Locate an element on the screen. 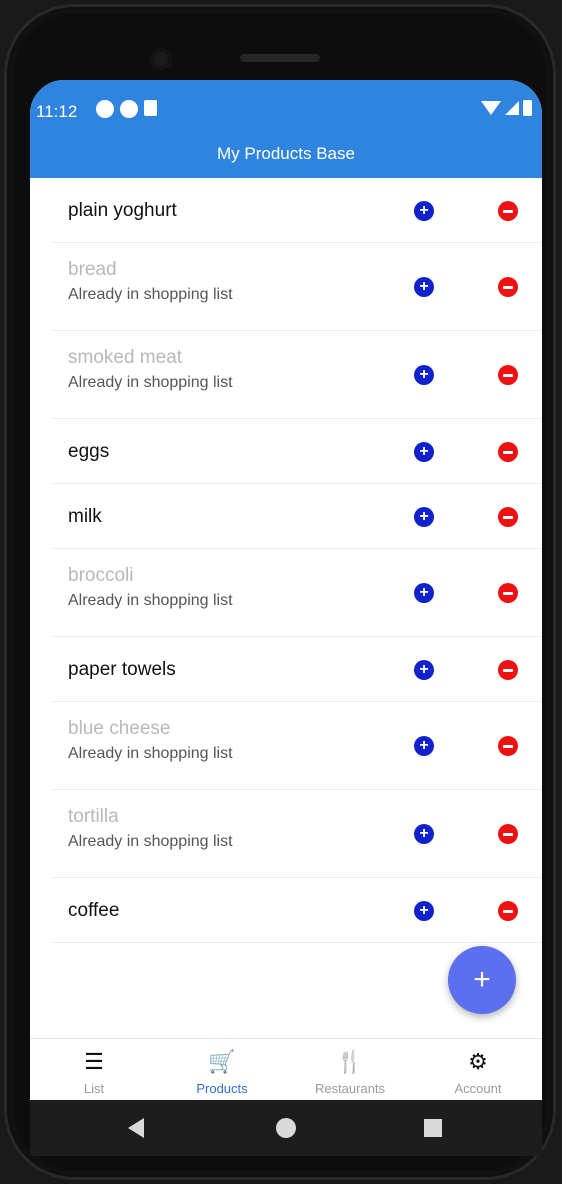 This screenshot has width=562, height=1184. notification-icons is located at coordinates (126, 109).